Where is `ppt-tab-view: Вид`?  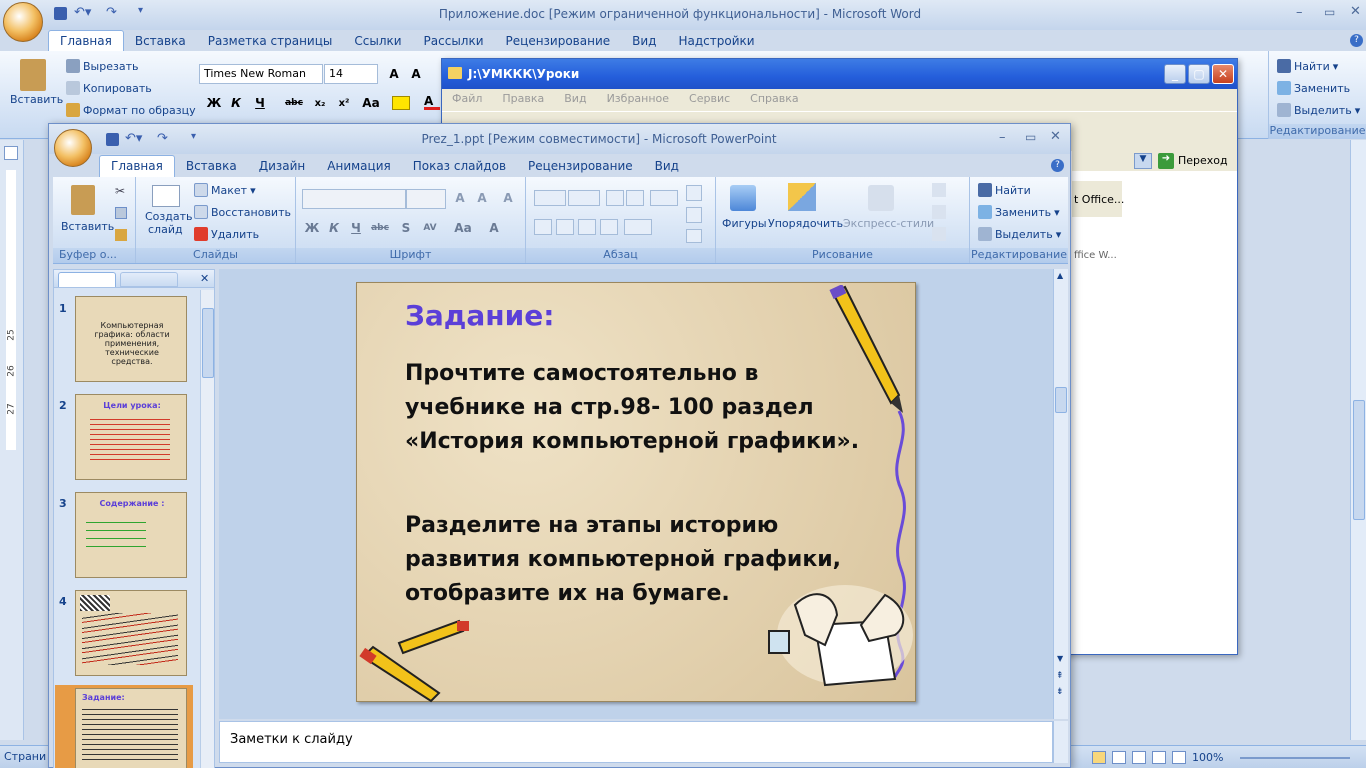 ppt-tab-view: Вид is located at coordinates (667, 166).